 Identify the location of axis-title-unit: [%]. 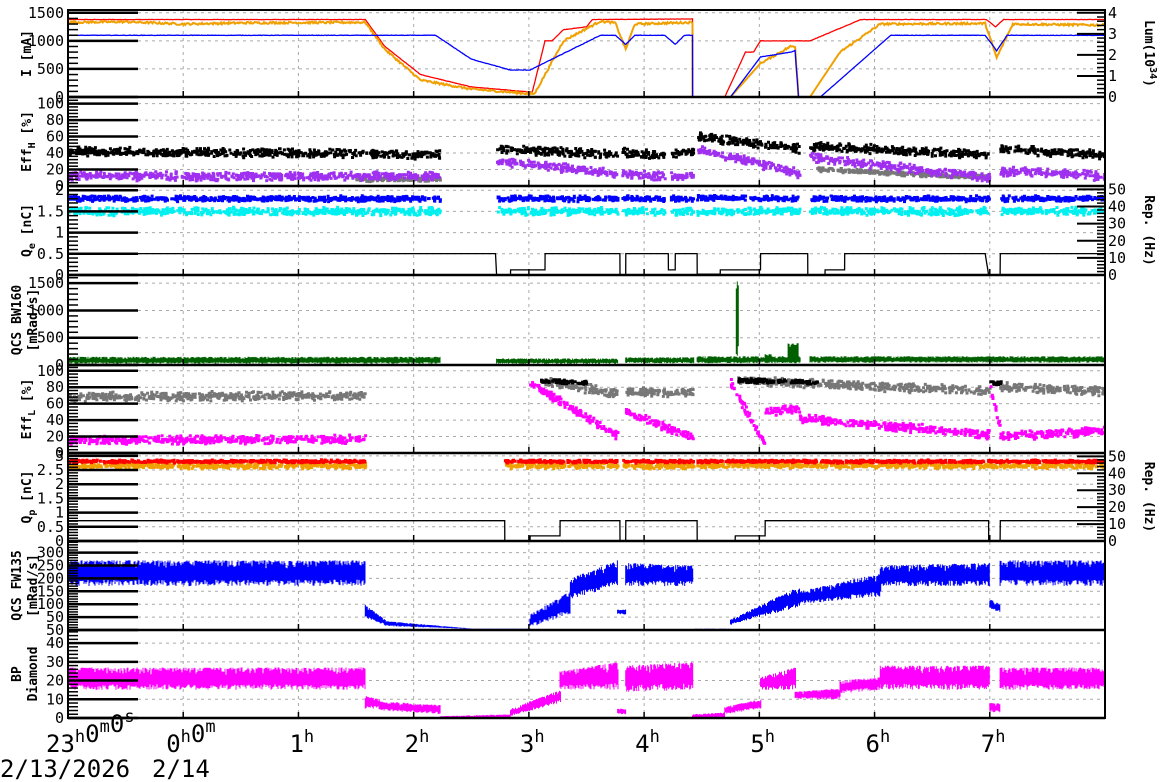
(27, 126).